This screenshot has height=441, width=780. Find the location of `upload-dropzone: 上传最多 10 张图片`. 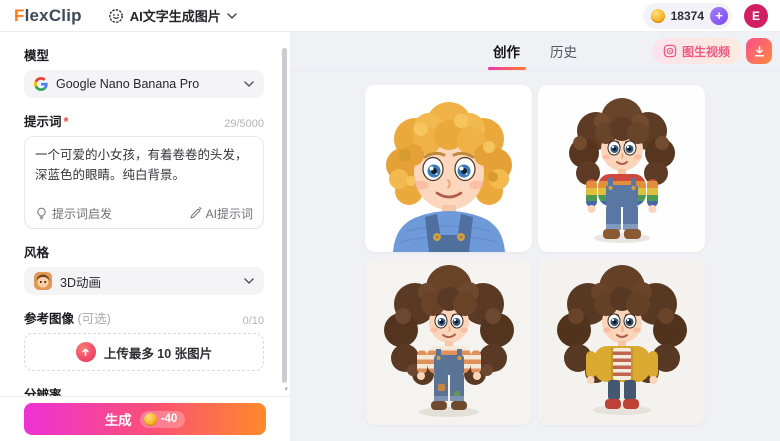

upload-dropzone: 上传最多 10 张图片 is located at coordinates (144, 352).